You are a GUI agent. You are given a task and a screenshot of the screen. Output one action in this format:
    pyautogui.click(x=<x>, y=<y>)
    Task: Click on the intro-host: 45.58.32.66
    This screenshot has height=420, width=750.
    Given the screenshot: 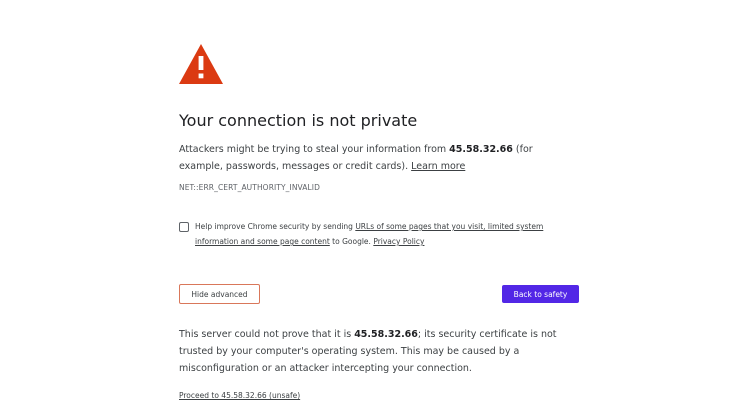 What is the action you would take?
    pyautogui.click(x=481, y=149)
    